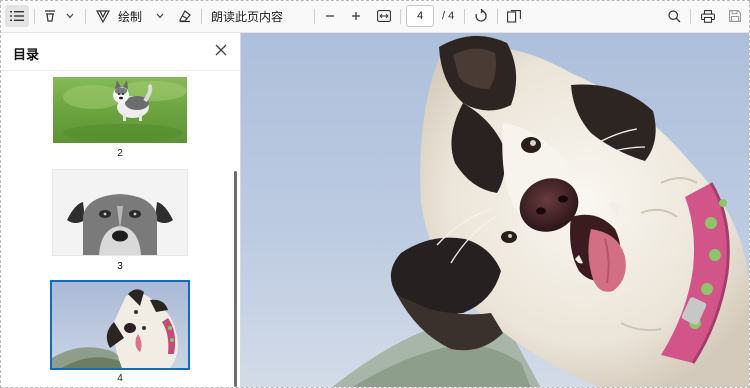  I want to click on draw-icon, so click(103, 16).